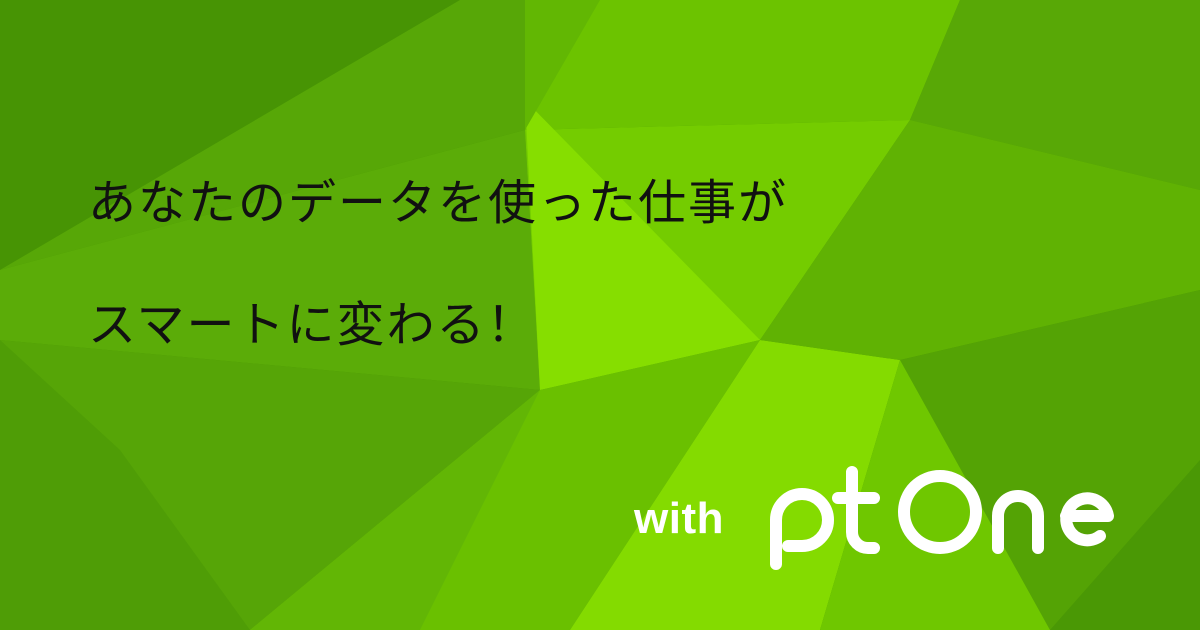 The image size is (1200, 630). I want to click on pt-one-logo, so click(942, 518).